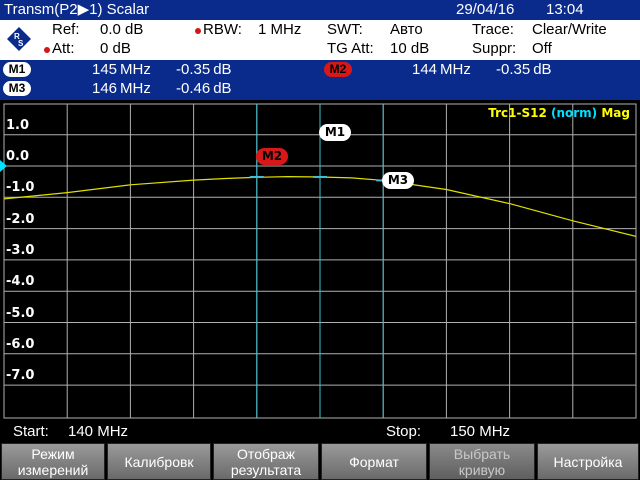 This screenshot has height=480, width=640. Describe the element at coordinates (345, 29) in the screenshot. I see `swt-label: SWT:` at that location.